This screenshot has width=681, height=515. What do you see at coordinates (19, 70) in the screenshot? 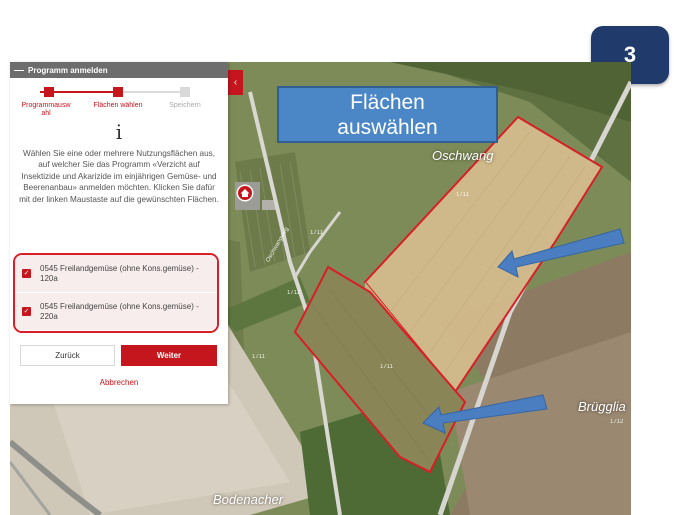
I see `minimize-icon: —` at bounding box center [19, 70].